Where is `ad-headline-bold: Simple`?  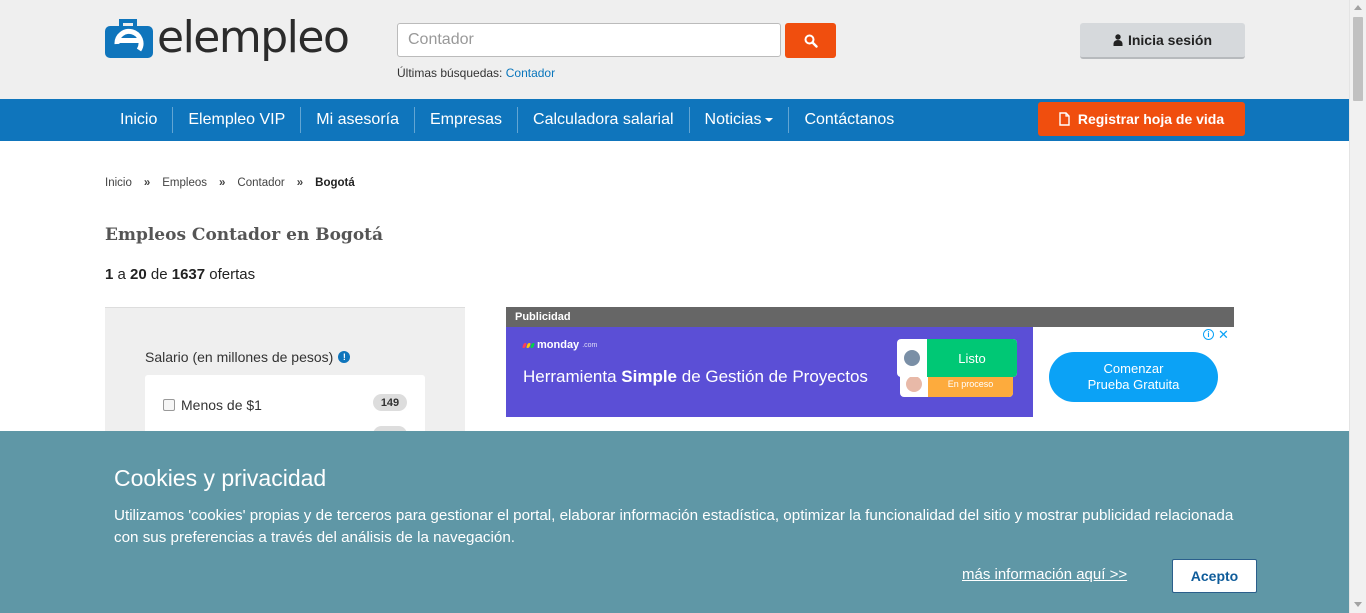 ad-headline-bold: Simple is located at coordinates (649, 376).